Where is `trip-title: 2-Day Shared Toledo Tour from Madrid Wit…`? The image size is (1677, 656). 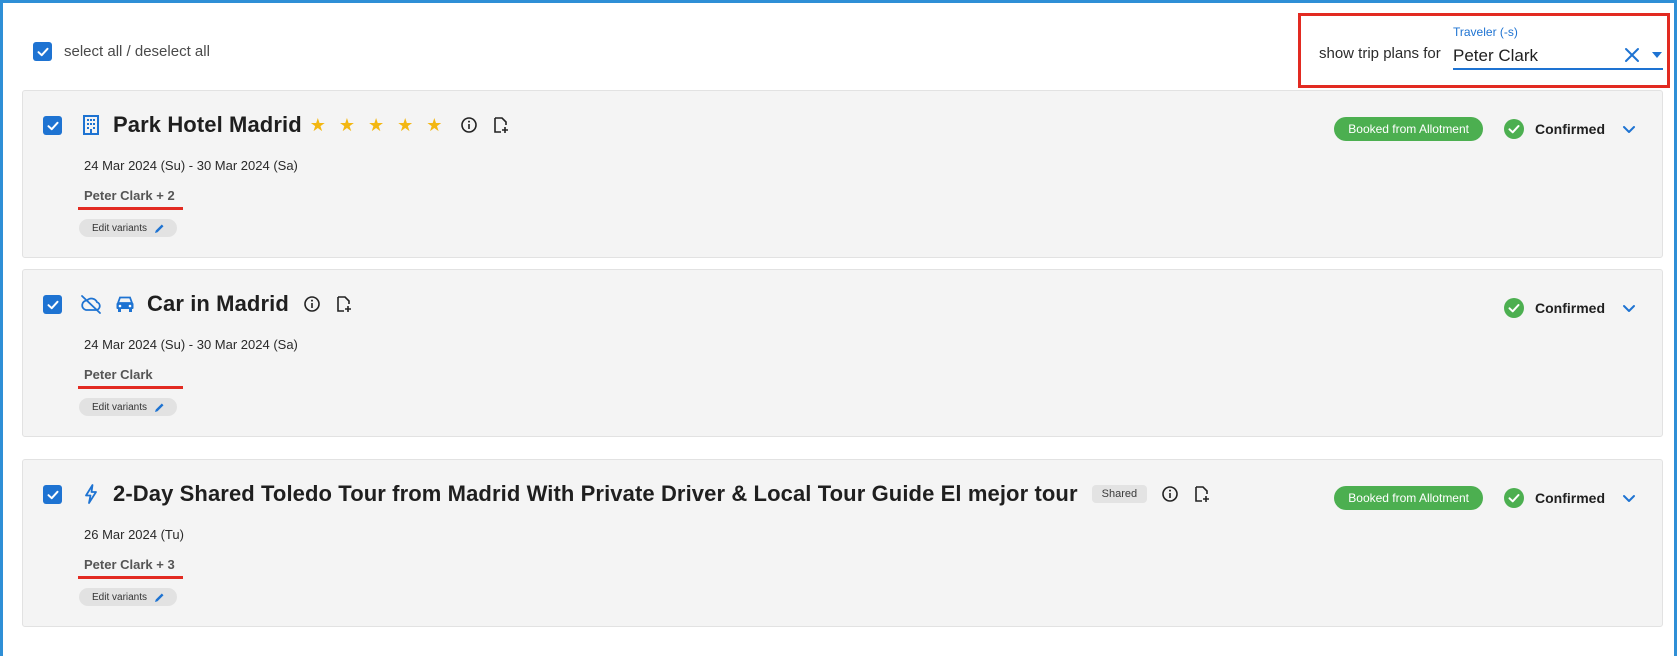 trip-title: 2-Day Shared Toledo Tour from Madrid Wit… is located at coordinates (595, 493).